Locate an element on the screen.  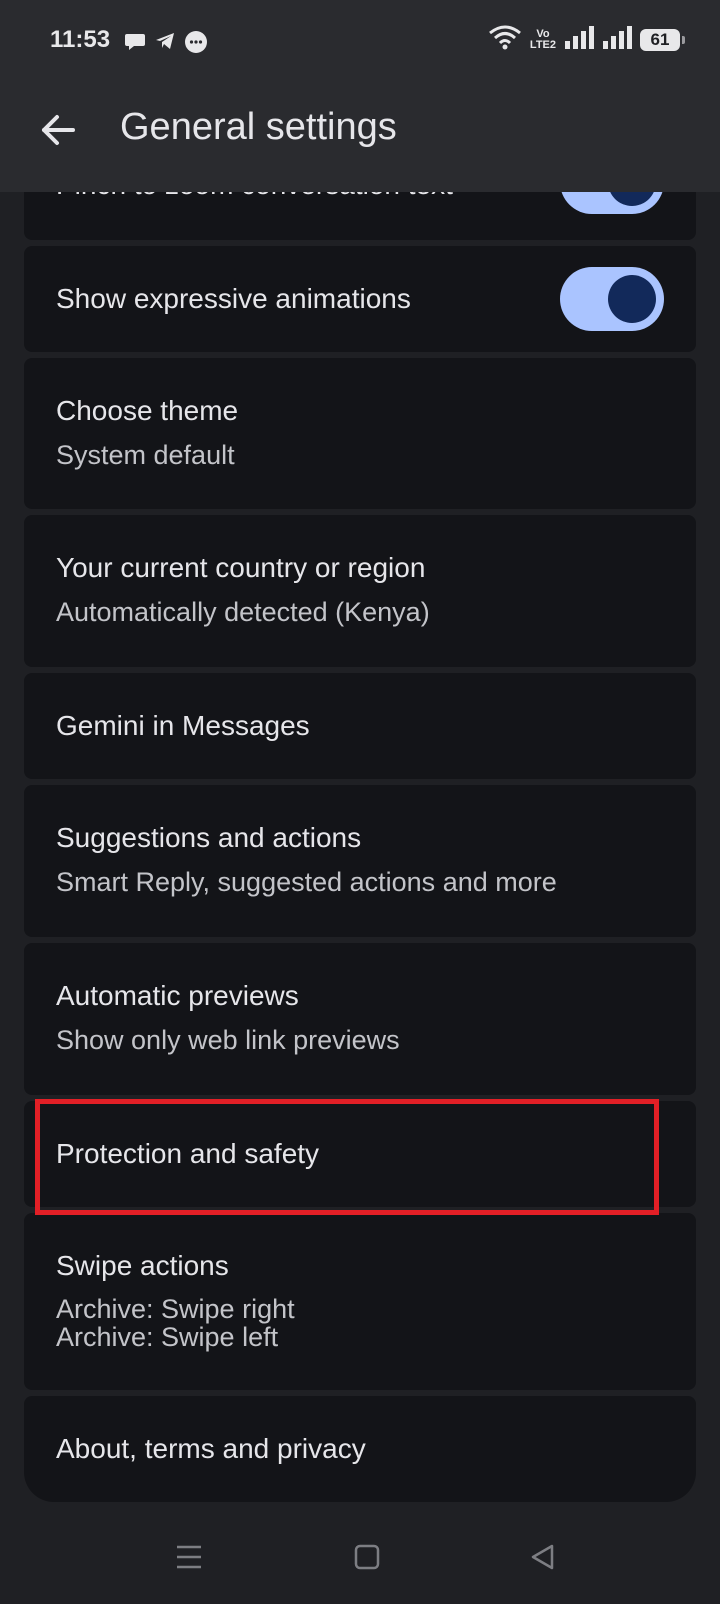
navigation-bar is located at coordinates (360, 1557).